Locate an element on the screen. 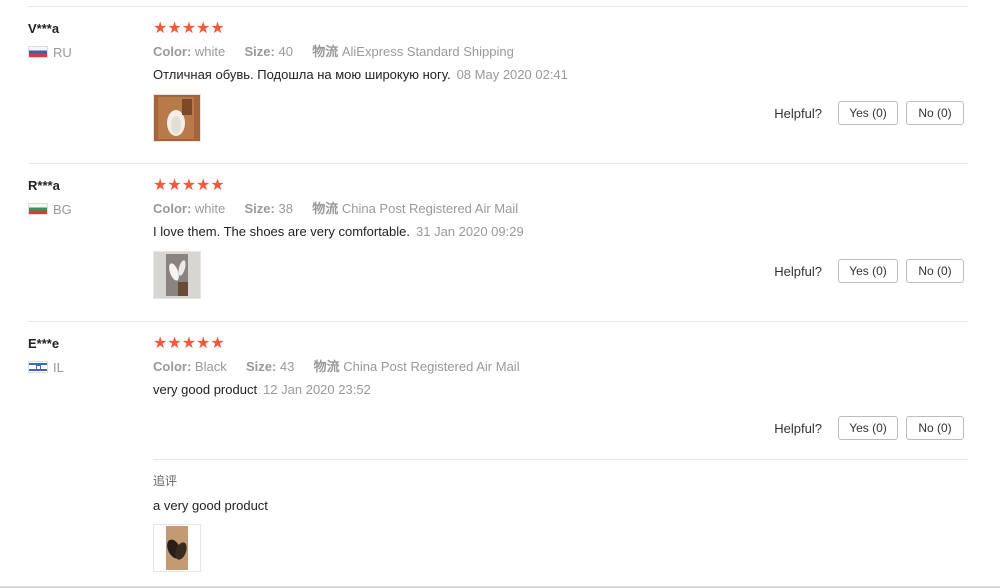 This screenshot has width=1000, height=588. reviewer-name: R***a is located at coordinates (44, 185).